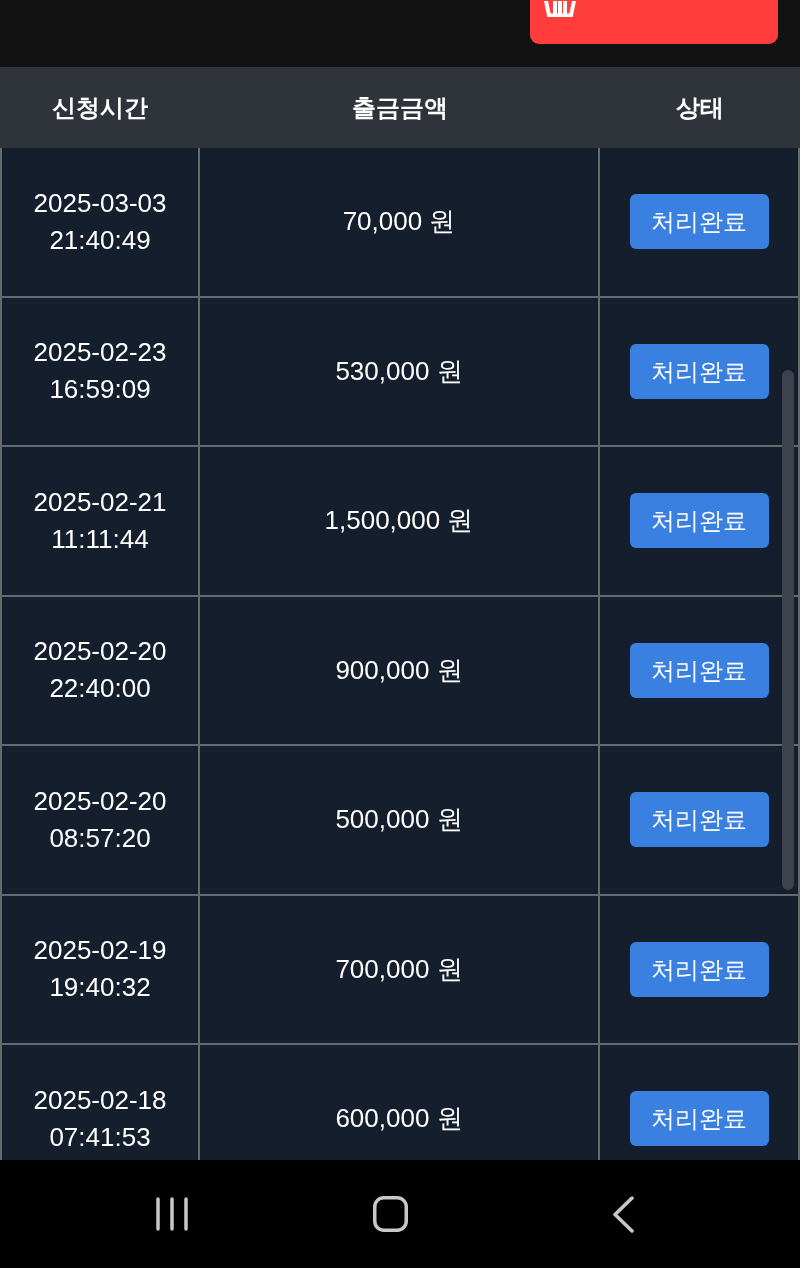  I want to click on trash-icon, so click(560, 9).